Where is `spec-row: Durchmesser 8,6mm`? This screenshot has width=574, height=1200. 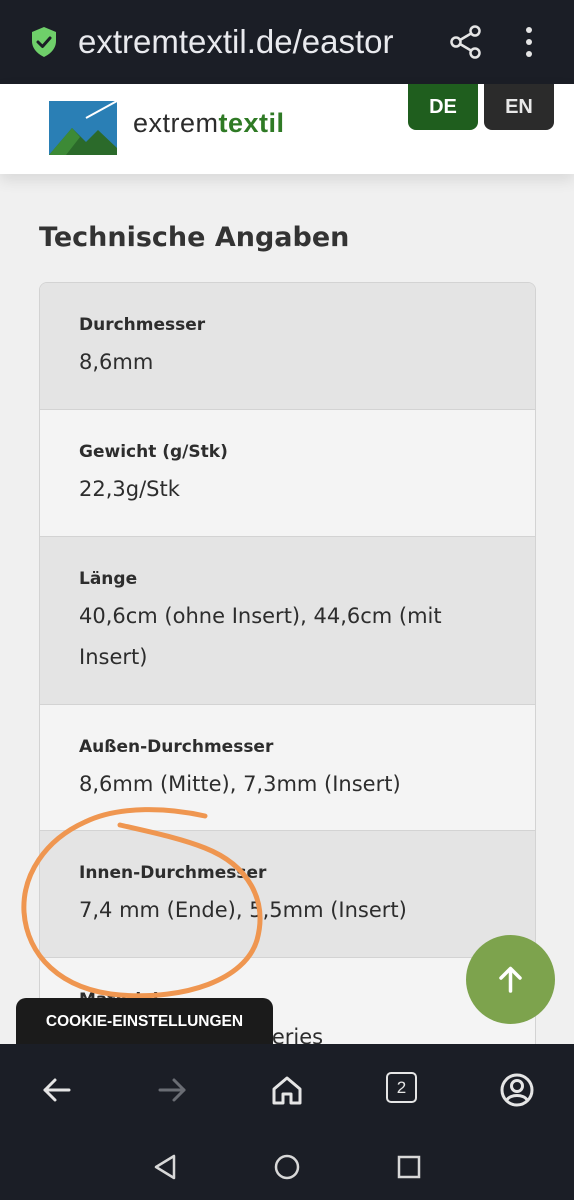 spec-row: Durchmesser 8,6mm is located at coordinates (287, 346).